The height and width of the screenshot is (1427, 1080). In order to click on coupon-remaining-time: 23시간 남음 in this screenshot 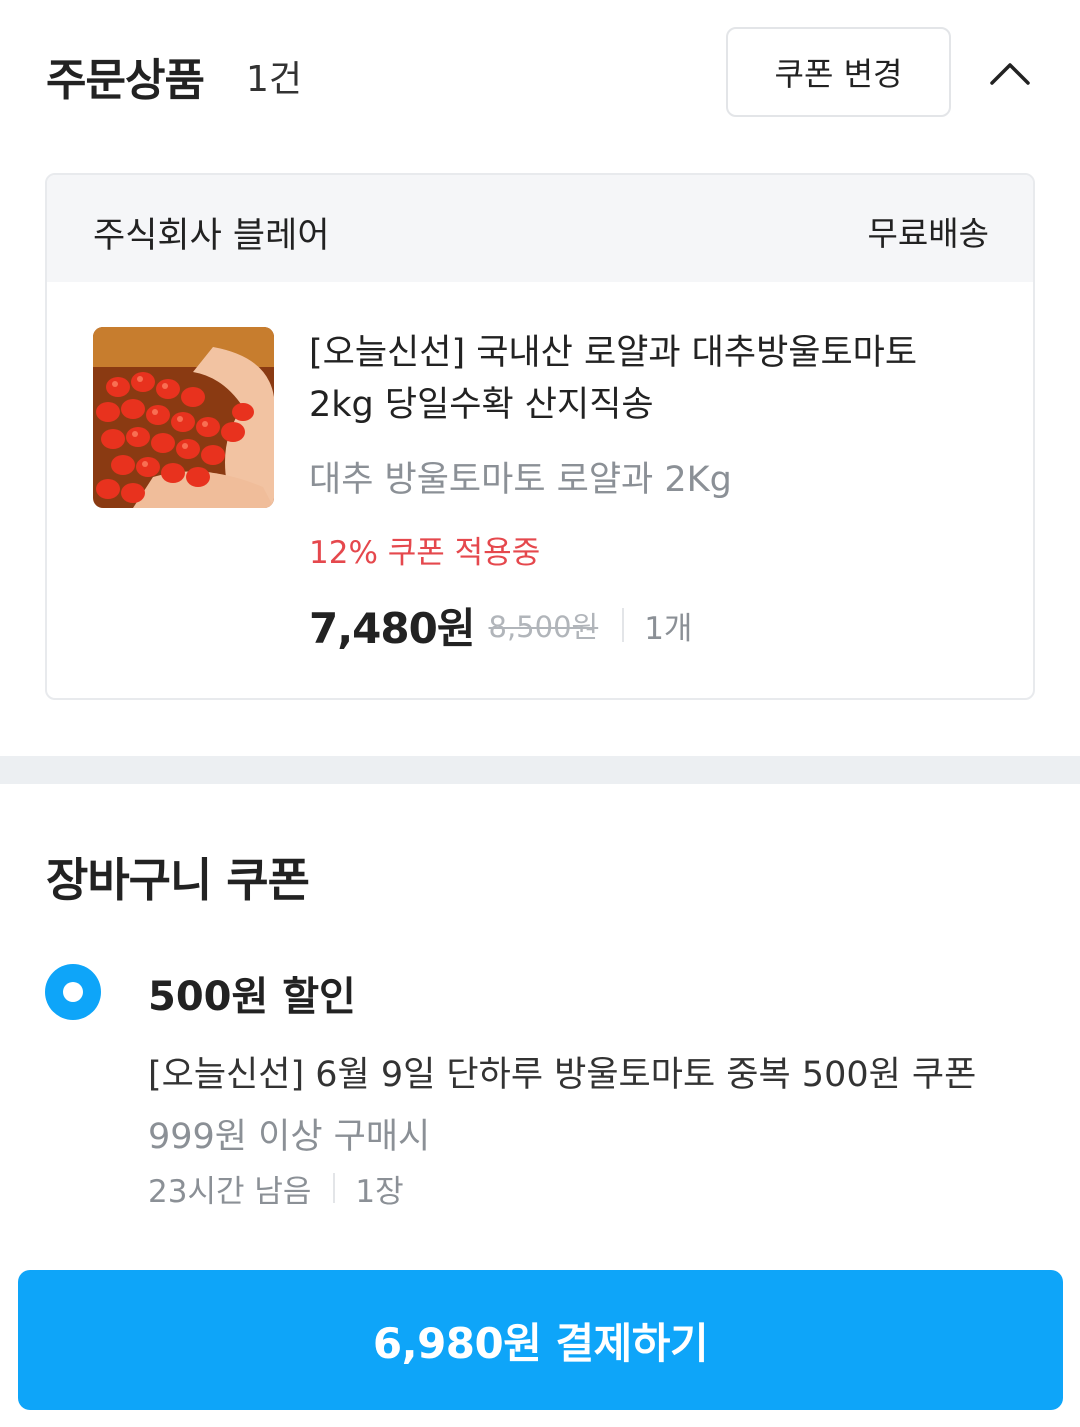, I will do `click(230, 1191)`.